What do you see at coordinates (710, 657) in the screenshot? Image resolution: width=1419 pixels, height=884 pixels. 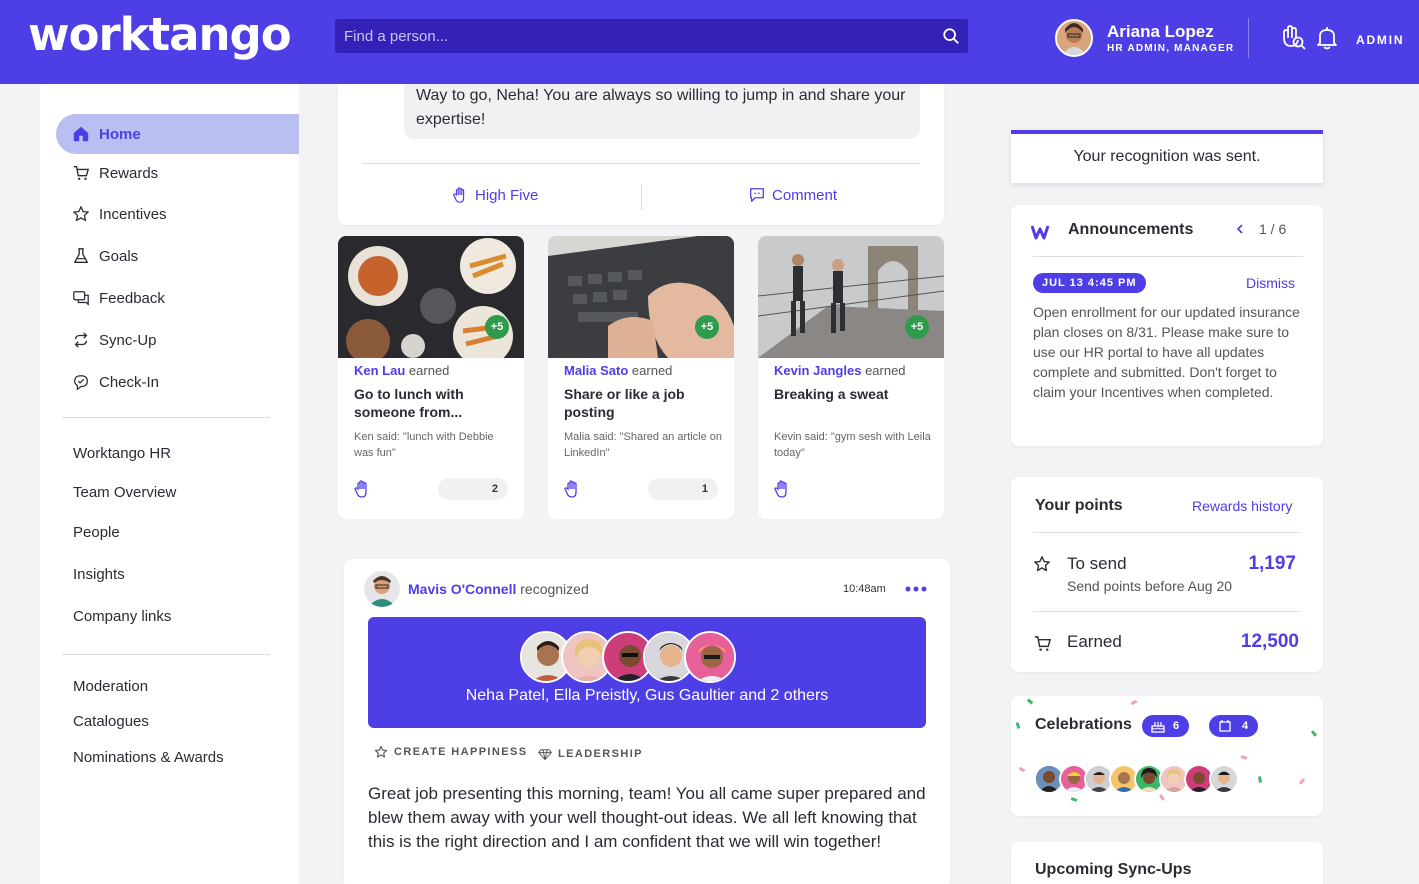 I see `recipient-avatar` at bounding box center [710, 657].